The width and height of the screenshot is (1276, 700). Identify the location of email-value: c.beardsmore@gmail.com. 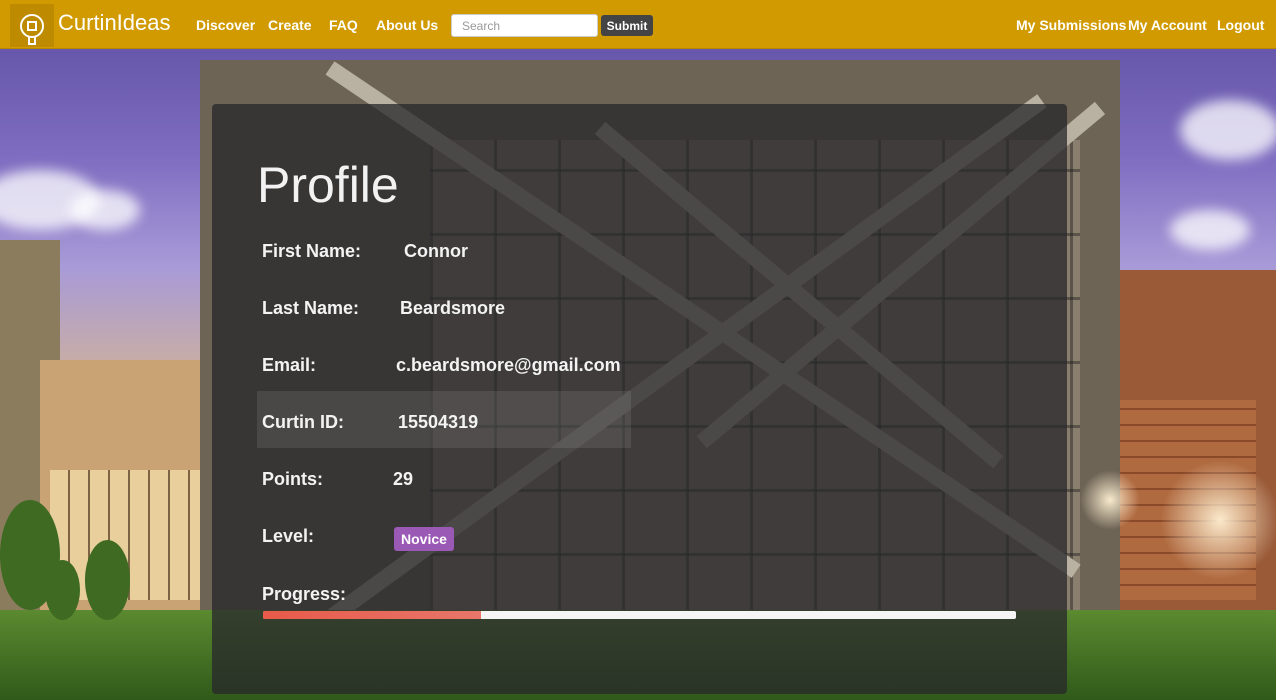
(508, 365).